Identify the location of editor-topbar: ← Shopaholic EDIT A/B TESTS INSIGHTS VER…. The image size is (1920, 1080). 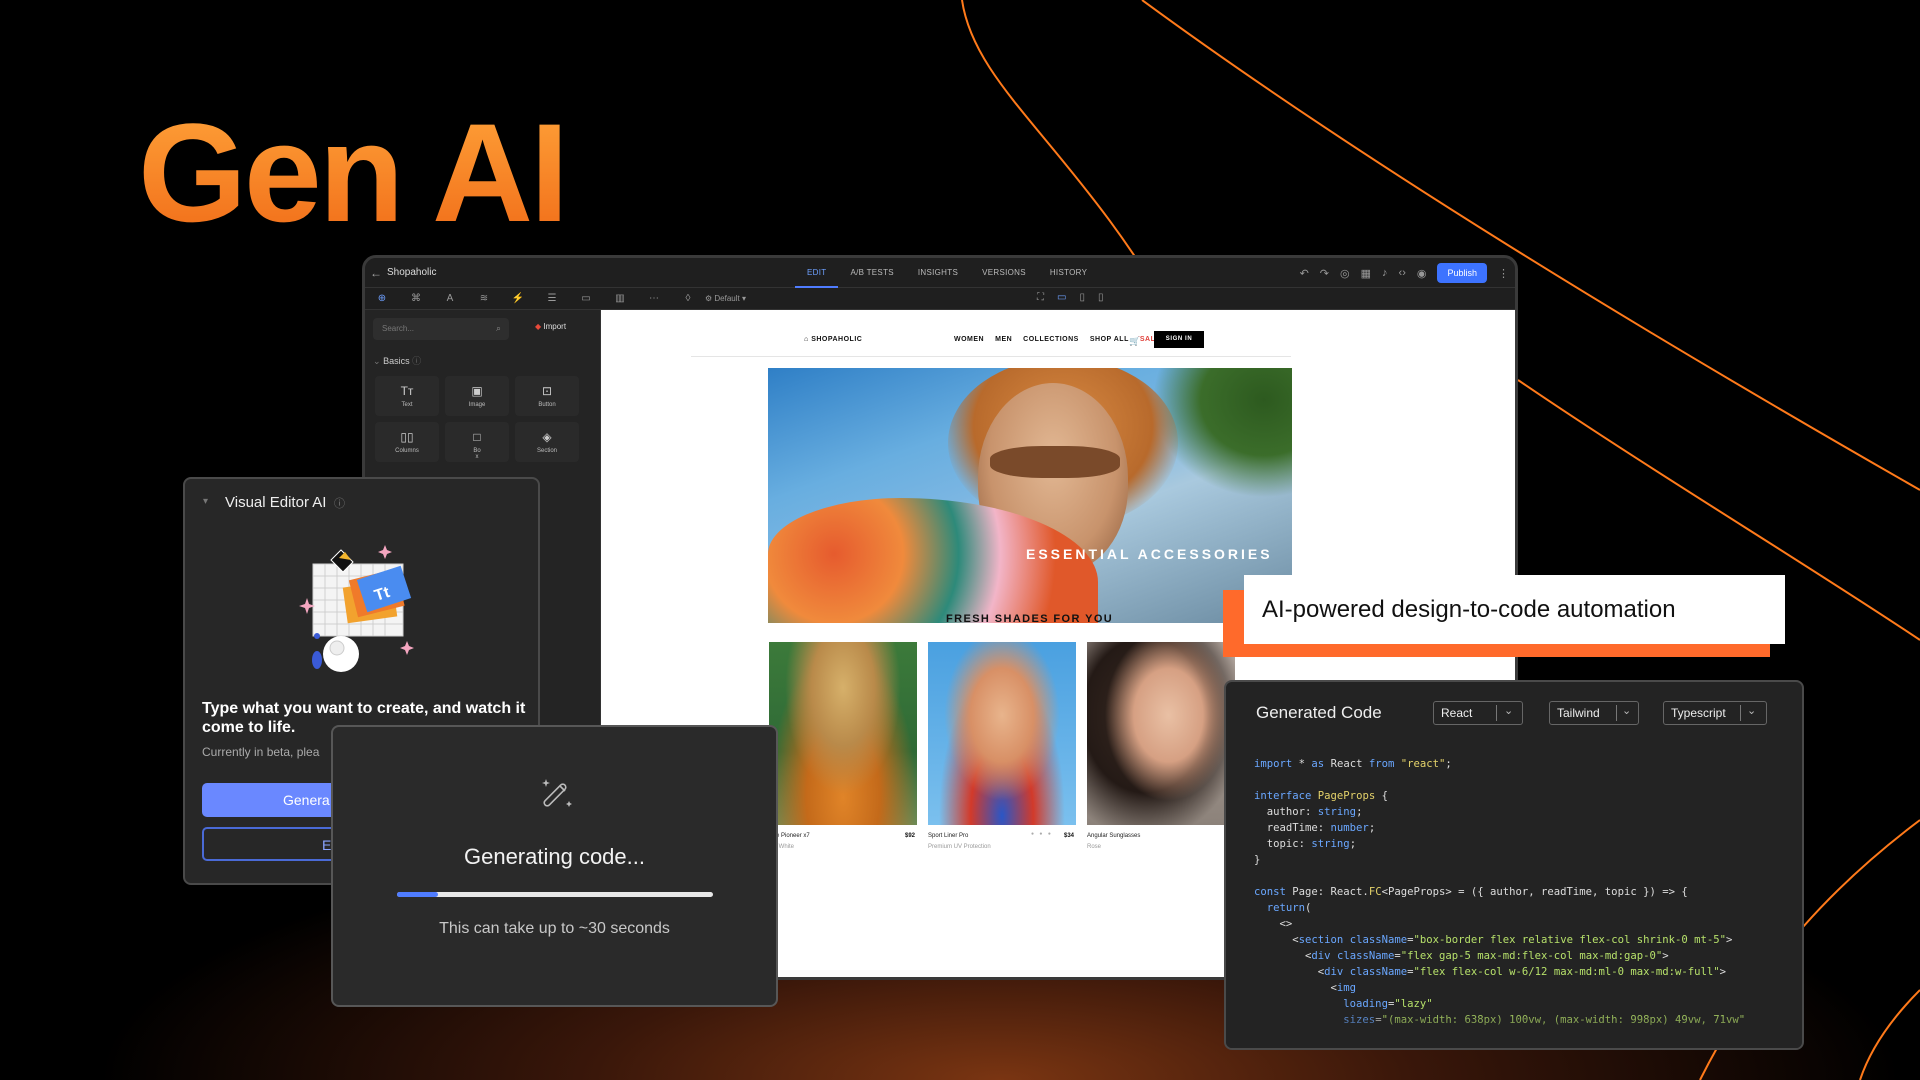
(940, 273).